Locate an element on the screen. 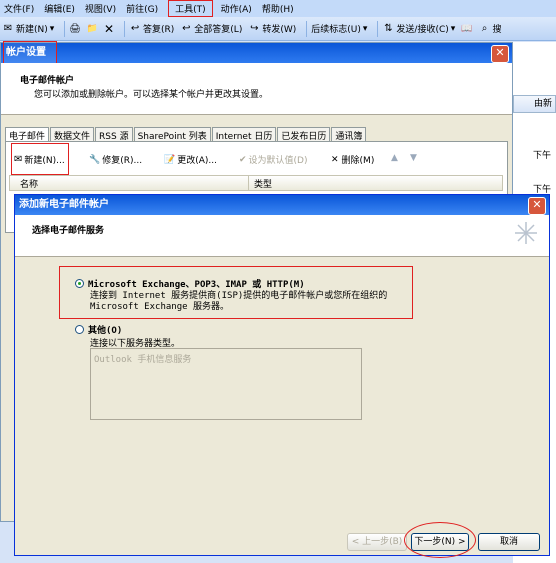 The width and height of the screenshot is (556, 563). set-default-button: ✔ 设为默认值(D) is located at coordinates (273, 160).